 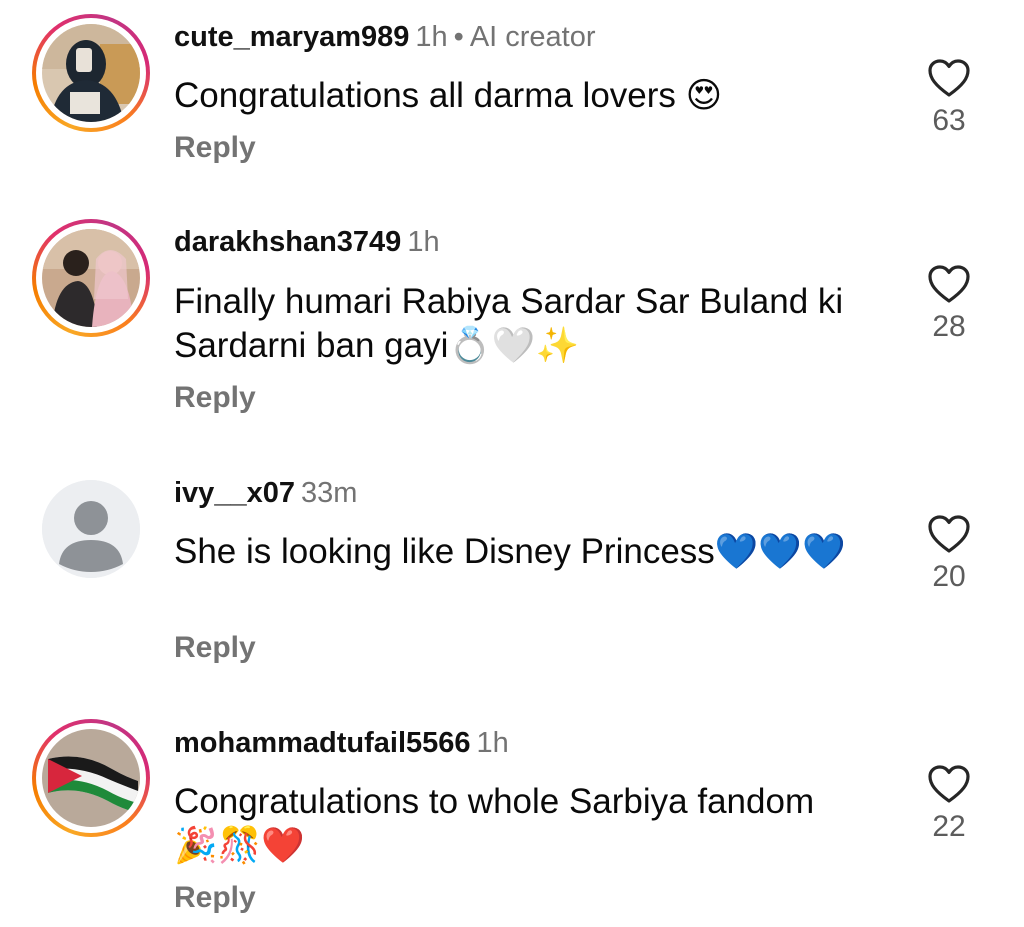 I want to click on comment-meta: ivy__x07 33m, so click(x=265, y=493).